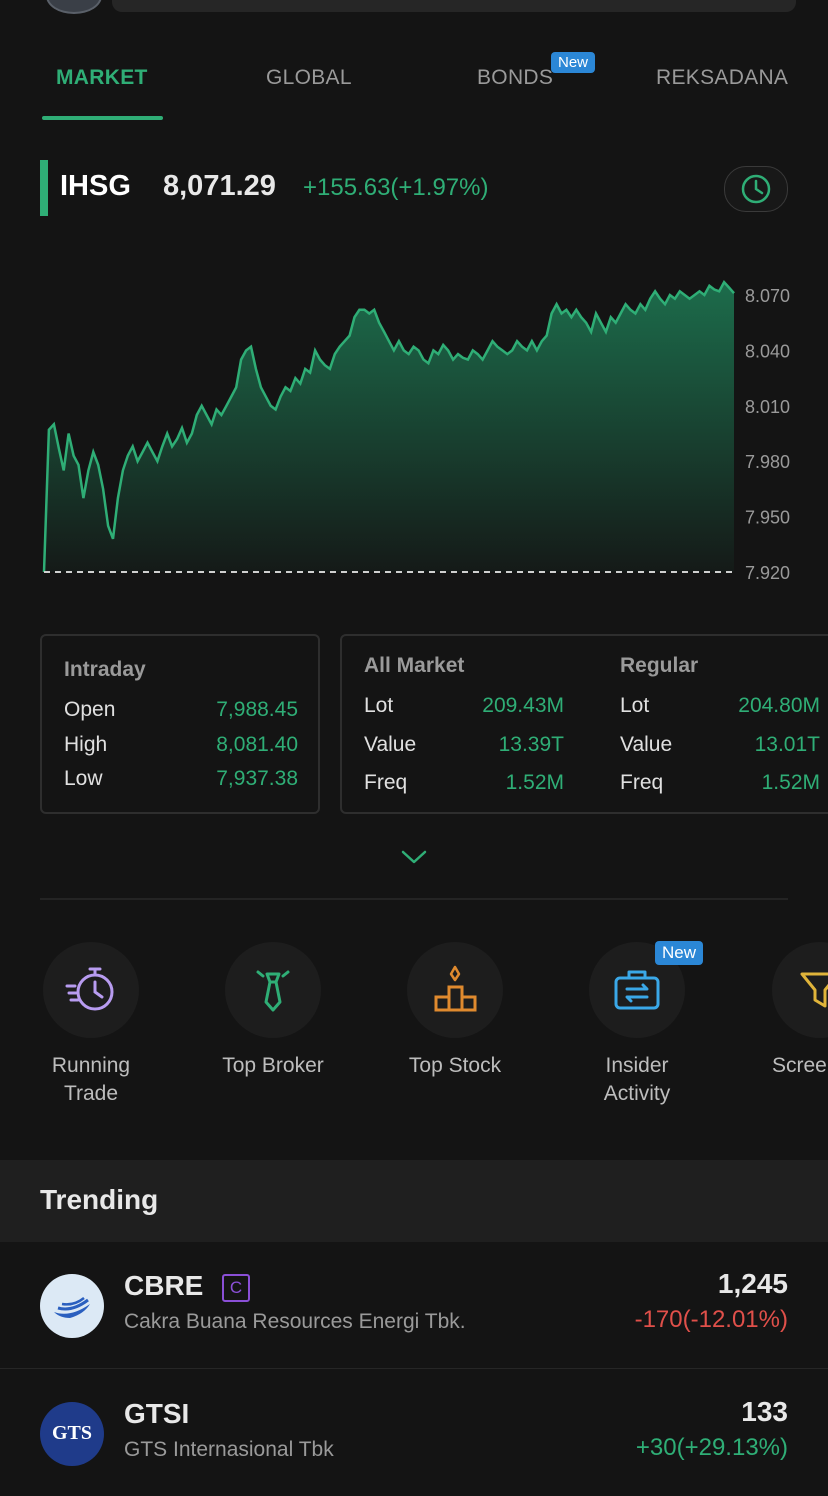  I want to click on clock-icon, so click(756, 189).